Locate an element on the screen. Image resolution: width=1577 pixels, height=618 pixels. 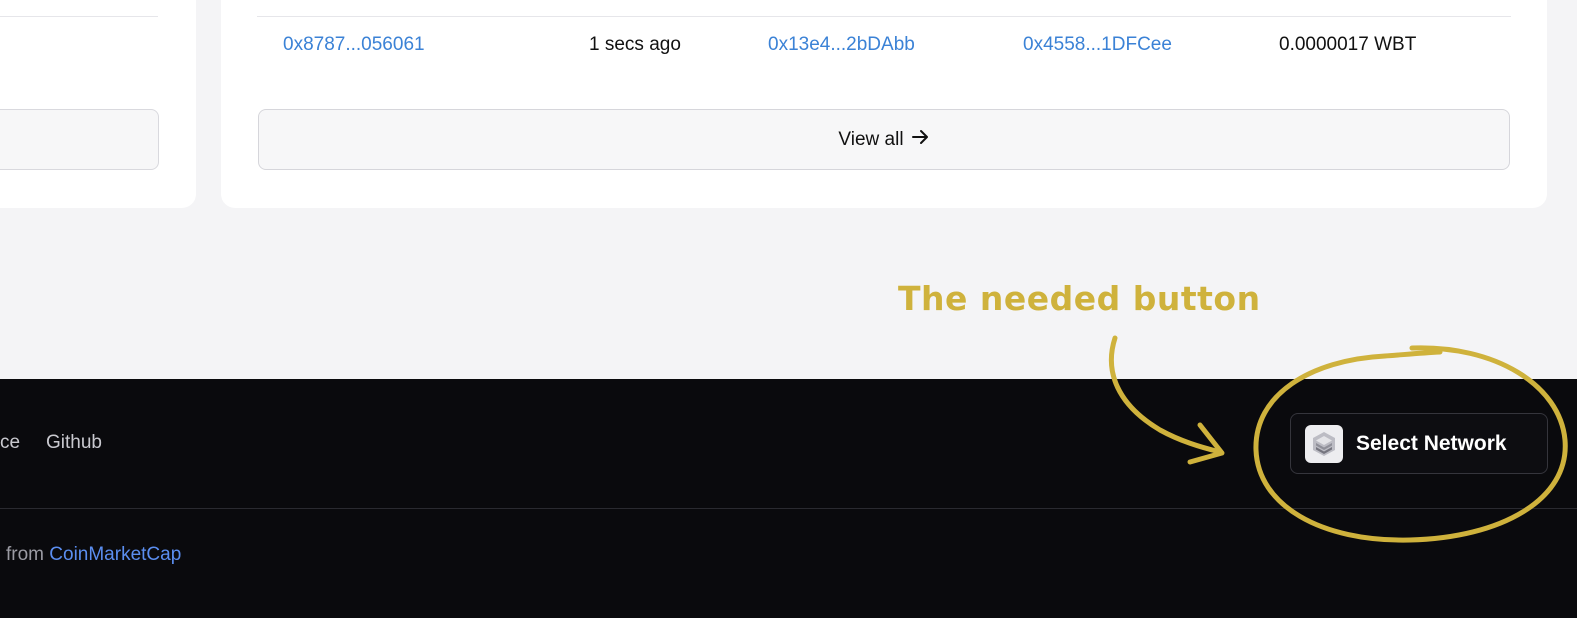
footer-credit: from CoinMarketCap is located at coordinates (93, 555).